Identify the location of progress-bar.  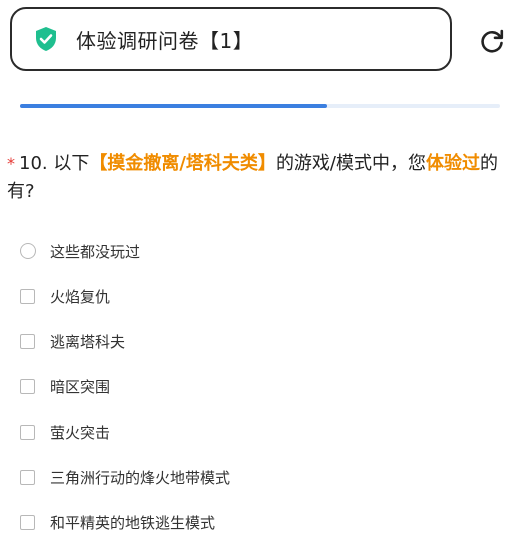
(260, 106).